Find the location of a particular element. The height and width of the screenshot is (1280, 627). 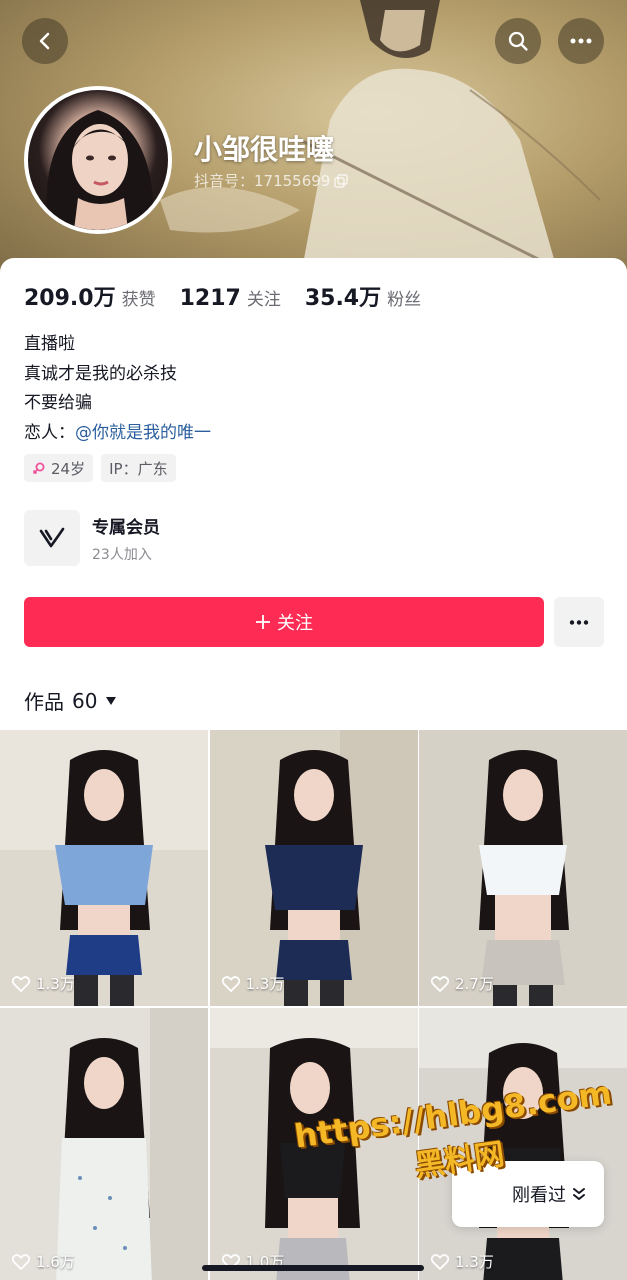

stat-followers: 35.4万 粉丝 is located at coordinates (363, 296).